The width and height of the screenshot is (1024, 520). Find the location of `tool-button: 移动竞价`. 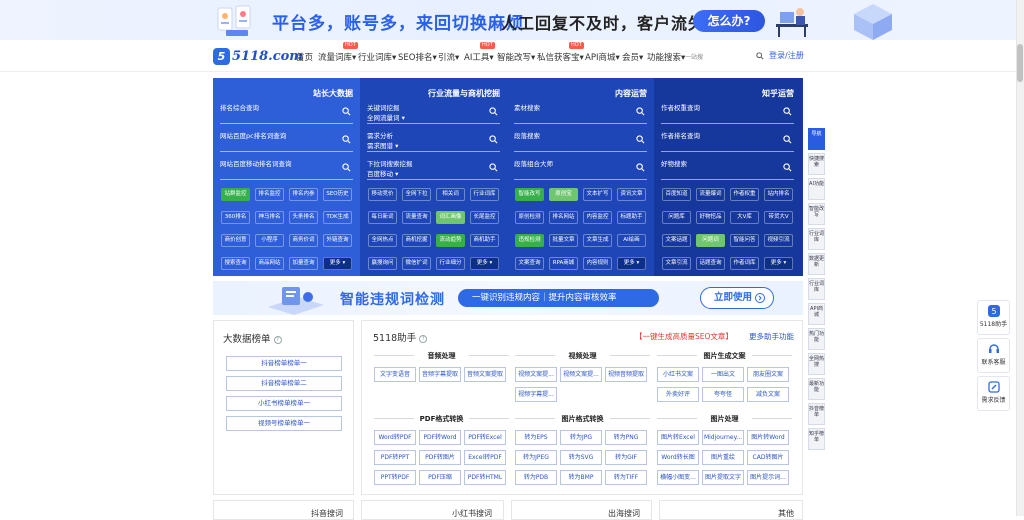

tool-button: 移动竞价 is located at coordinates (382, 194).